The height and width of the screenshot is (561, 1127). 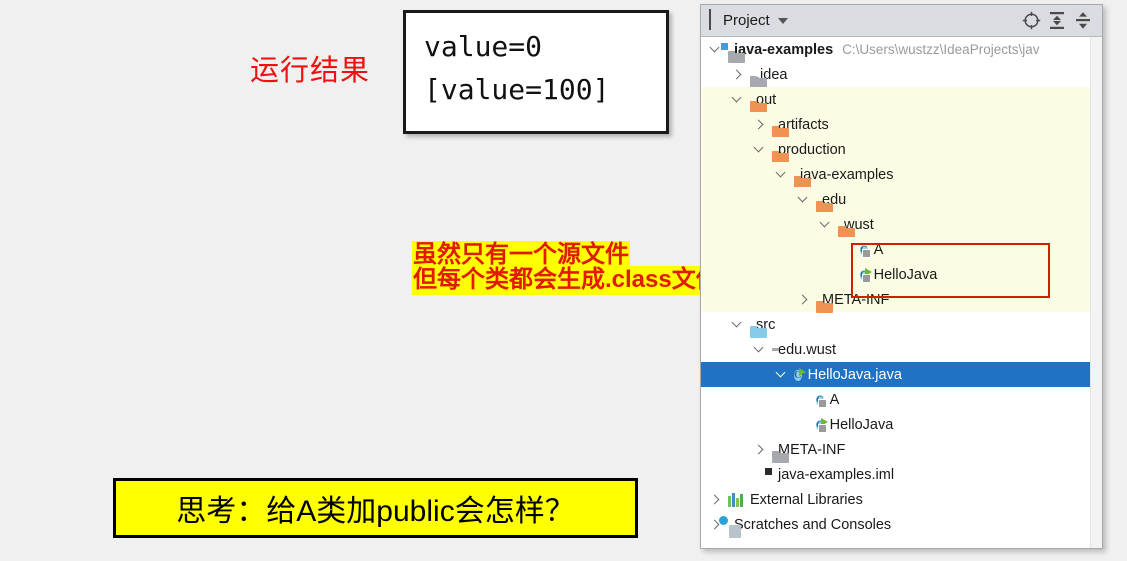 I want to click on libraries-icon, so click(x=736, y=499).